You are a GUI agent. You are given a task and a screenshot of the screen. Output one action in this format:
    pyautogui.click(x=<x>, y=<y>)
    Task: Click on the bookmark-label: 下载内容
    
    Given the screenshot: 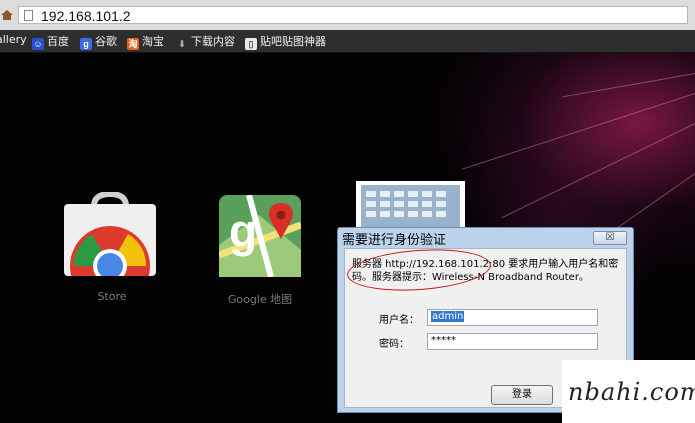 What is the action you would take?
    pyautogui.click(x=213, y=41)
    